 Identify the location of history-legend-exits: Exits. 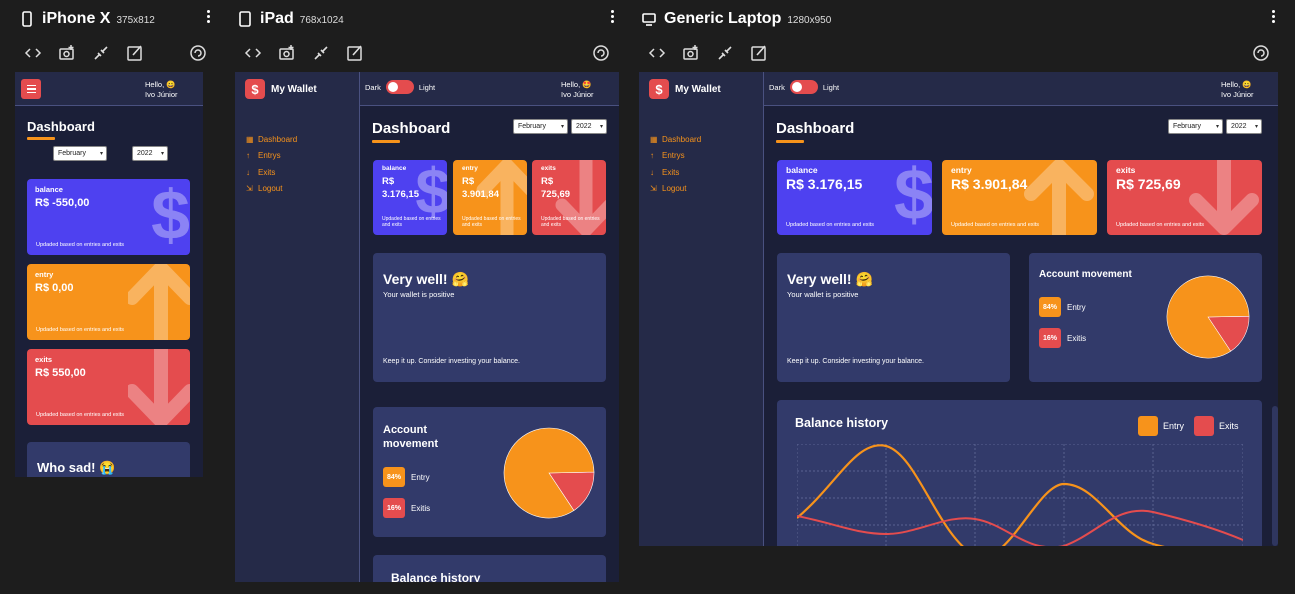
(1216, 426).